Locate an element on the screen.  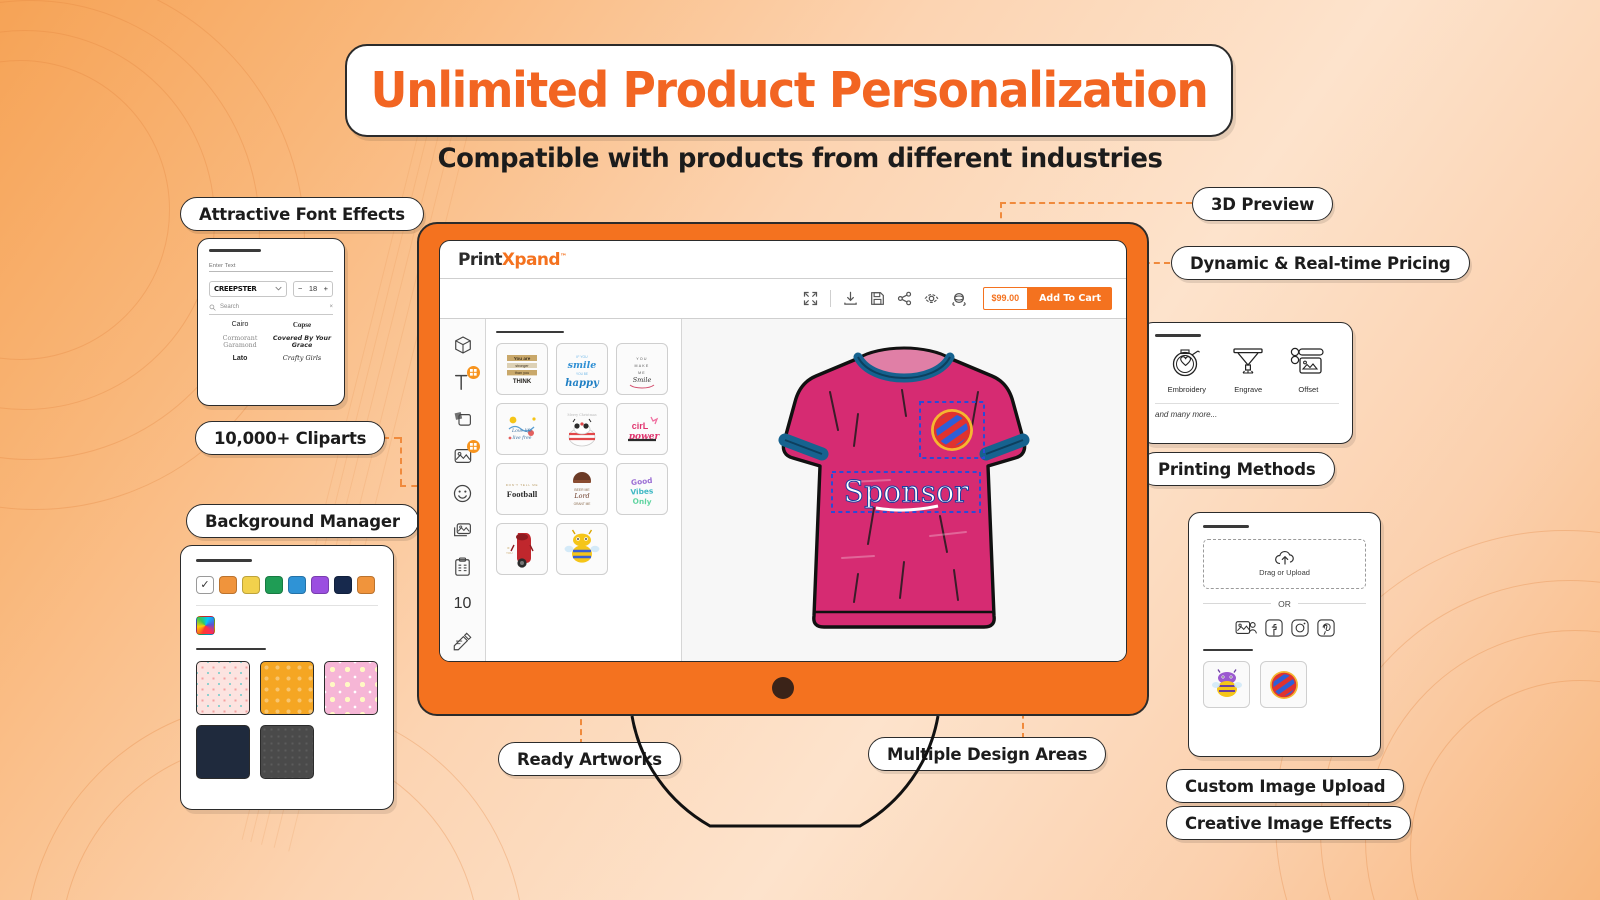
background-manager-panel: ✓ is located at coordinates (287, 677).